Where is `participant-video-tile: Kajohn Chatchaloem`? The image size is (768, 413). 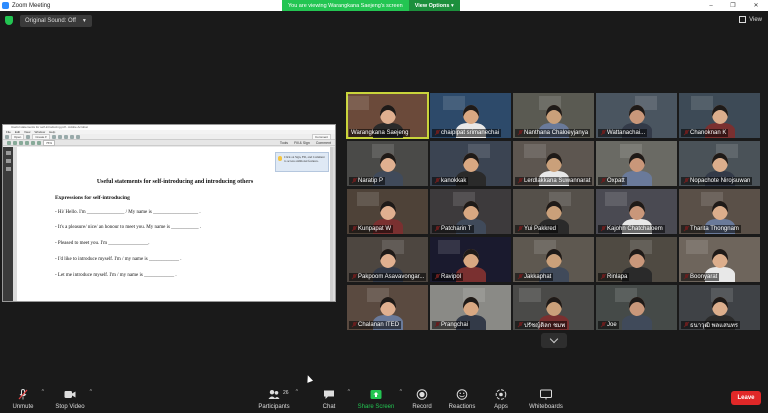
participant-video-tile: Kajohn Chatchaloem is located at coordinates (636, 211).